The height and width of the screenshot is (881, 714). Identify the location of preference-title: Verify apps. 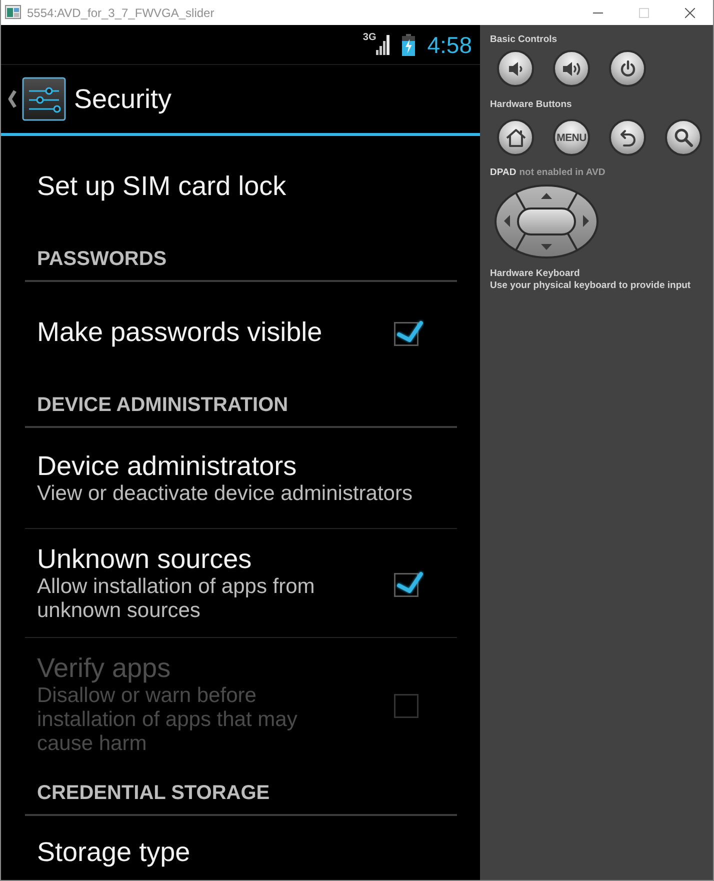
(104, 668).